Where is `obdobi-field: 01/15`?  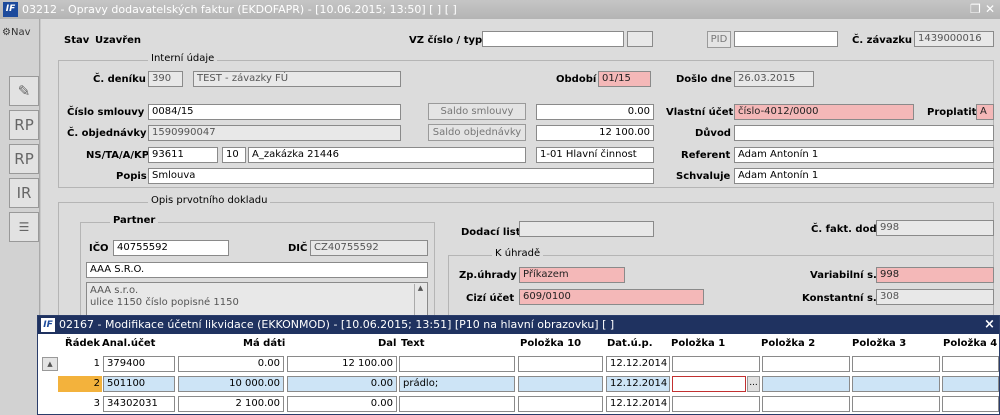
obdobi-field: 01/15 is located at coordinates (624, 79).